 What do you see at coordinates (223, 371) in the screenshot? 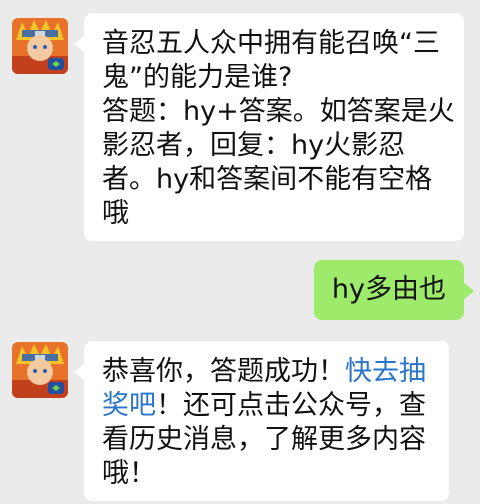
I see `message-text: 恭喜你，答题成功！` at bounding box center [223, 371].